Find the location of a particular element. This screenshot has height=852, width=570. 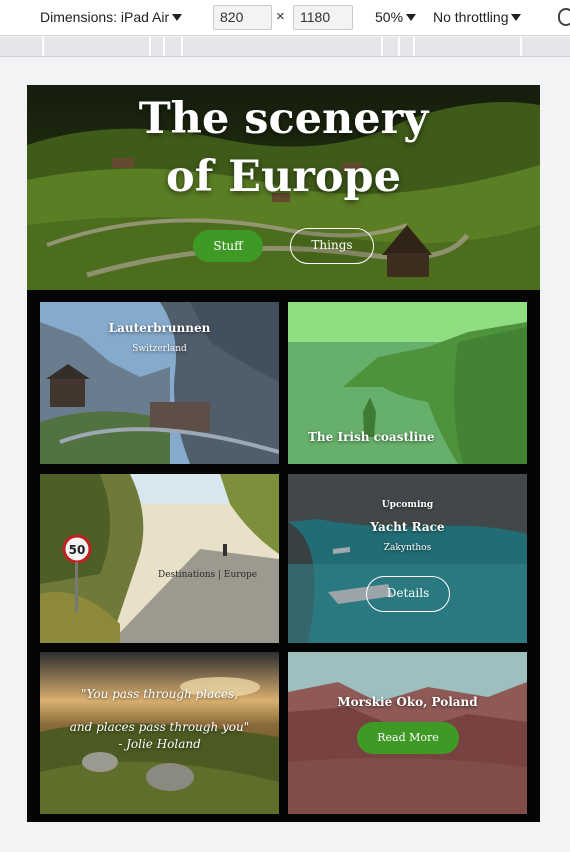

yacht-eyebrow: Upcoming is located at coordinates (407, 505).